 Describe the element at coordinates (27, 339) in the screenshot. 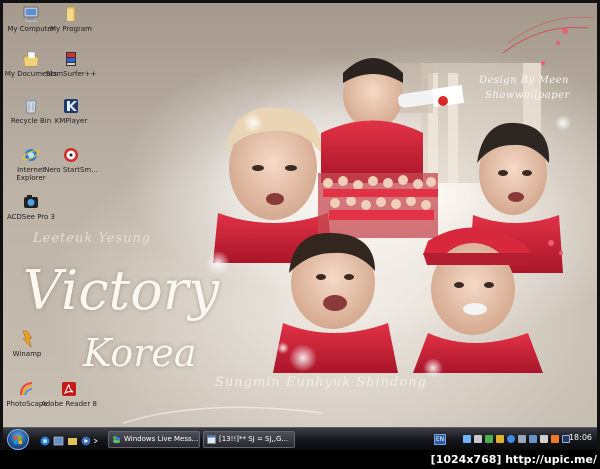

I see `winamp-icon` at that location.